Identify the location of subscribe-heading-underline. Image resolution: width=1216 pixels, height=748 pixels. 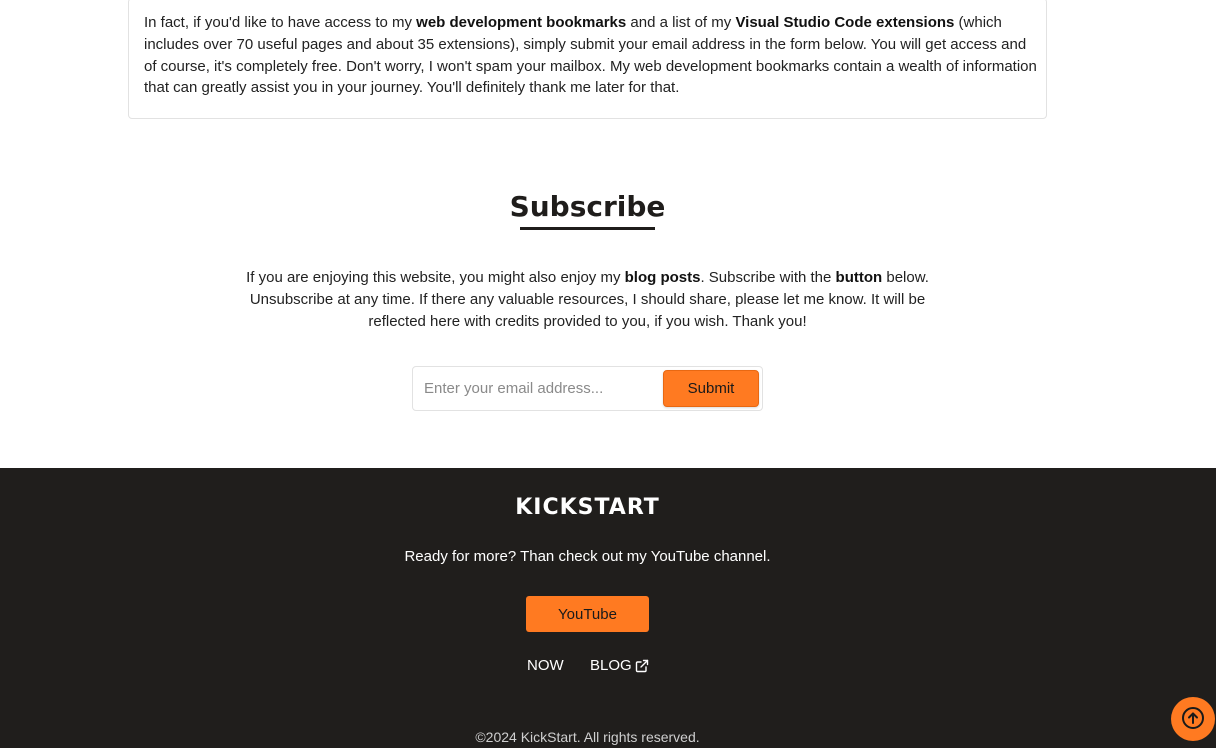
(587, 228).